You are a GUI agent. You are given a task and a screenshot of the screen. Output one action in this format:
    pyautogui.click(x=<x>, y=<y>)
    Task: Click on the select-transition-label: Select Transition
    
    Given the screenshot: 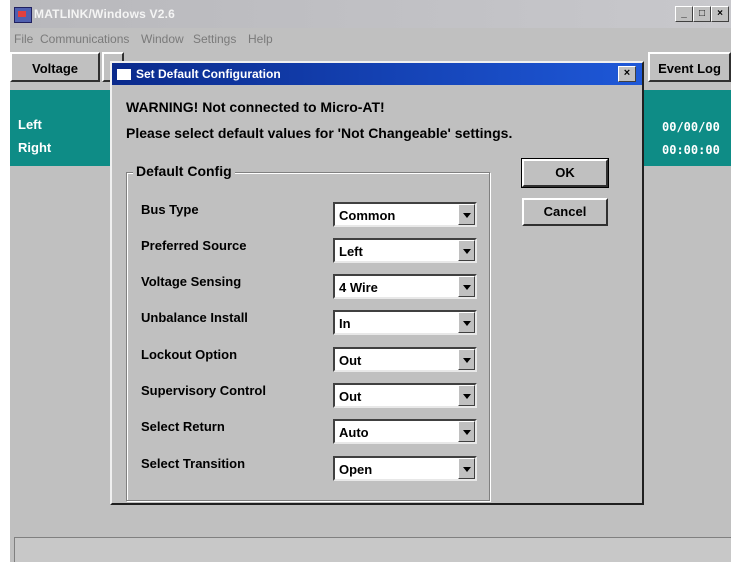 What is the action you would take?
    pyautogui.click(x=193, y=463)
    